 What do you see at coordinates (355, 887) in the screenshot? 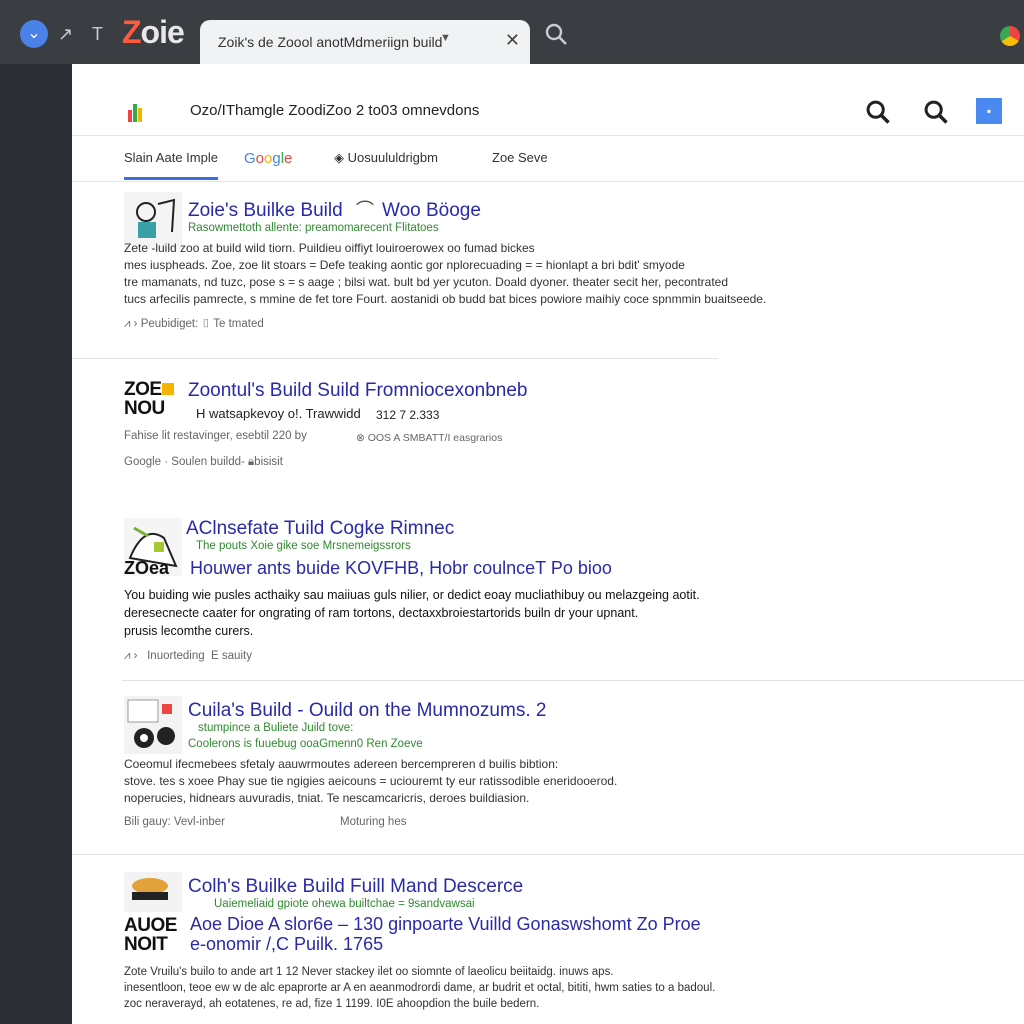
I see `result-title: Colh's Builke Build Fuill Mand Descerce` at bounding box center [355, 887].